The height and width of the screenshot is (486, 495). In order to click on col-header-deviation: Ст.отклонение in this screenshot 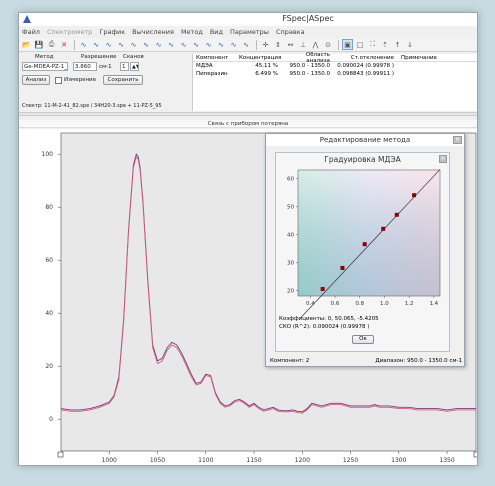, I will do `click(365, 58)`.